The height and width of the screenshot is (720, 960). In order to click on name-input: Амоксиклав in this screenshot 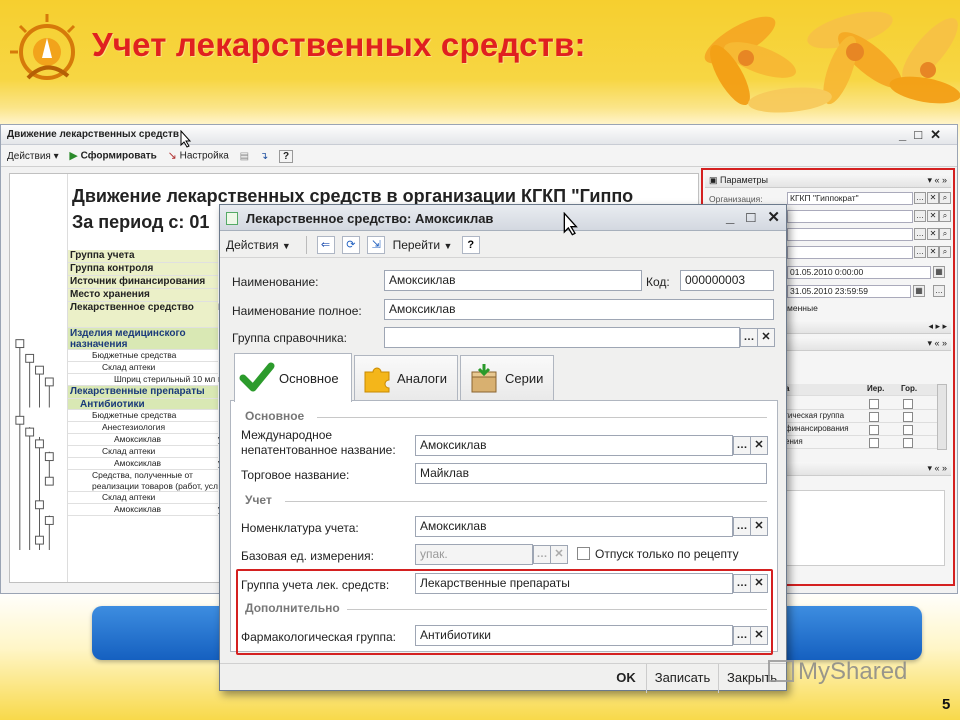, I will do `click(513, 280)`.